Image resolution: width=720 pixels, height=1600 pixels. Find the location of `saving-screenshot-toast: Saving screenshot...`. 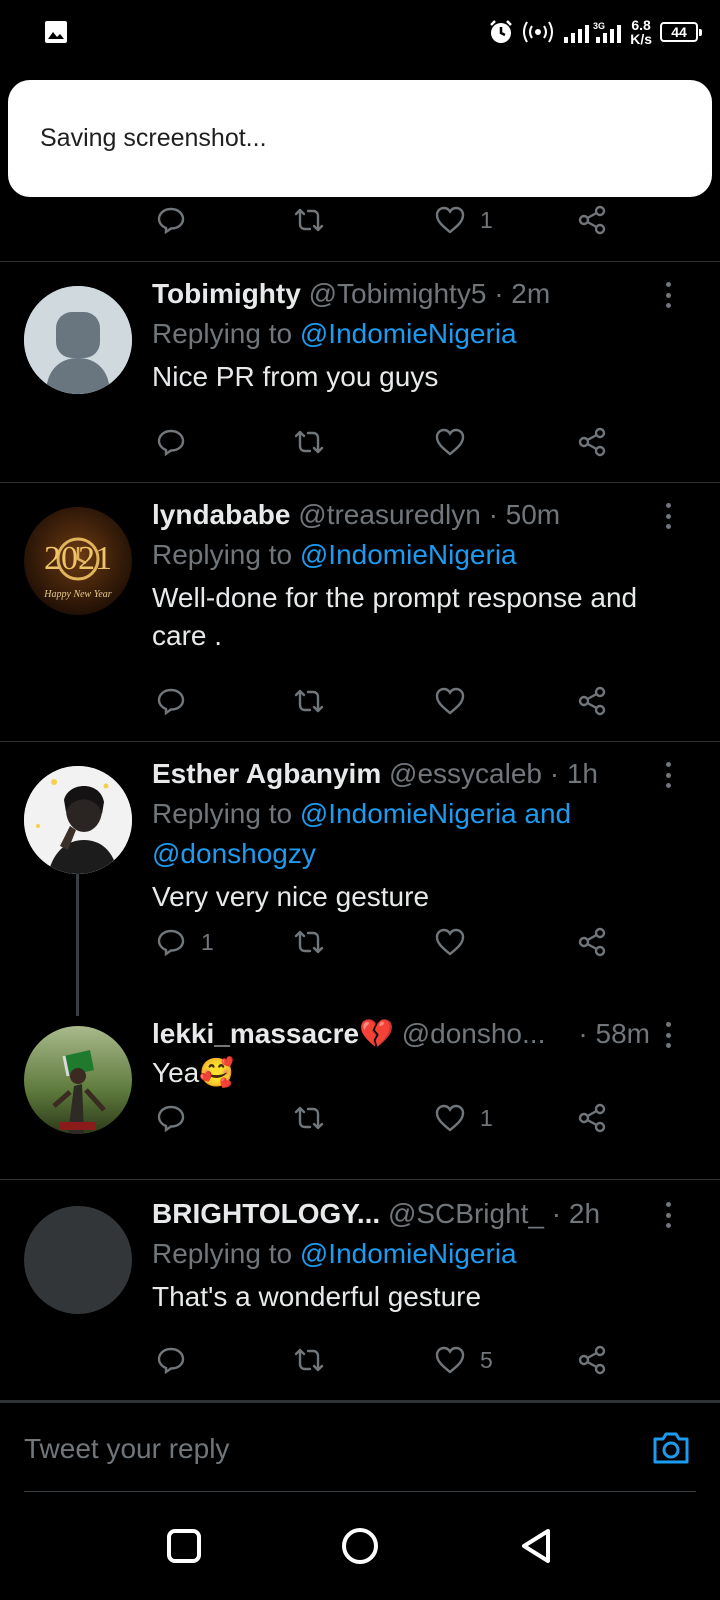

saving-screenshot-toast: Saving screenshot... is located at coordinates (360, 138).